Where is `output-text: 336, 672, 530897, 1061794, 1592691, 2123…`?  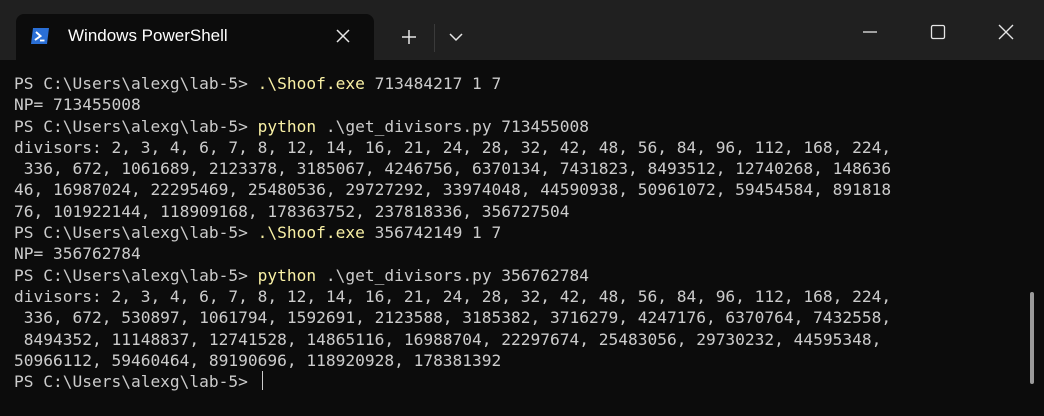 output-text: 336, 672, 530897, 1061794, 1592691, 2123… is located at coordinates (453, 318).